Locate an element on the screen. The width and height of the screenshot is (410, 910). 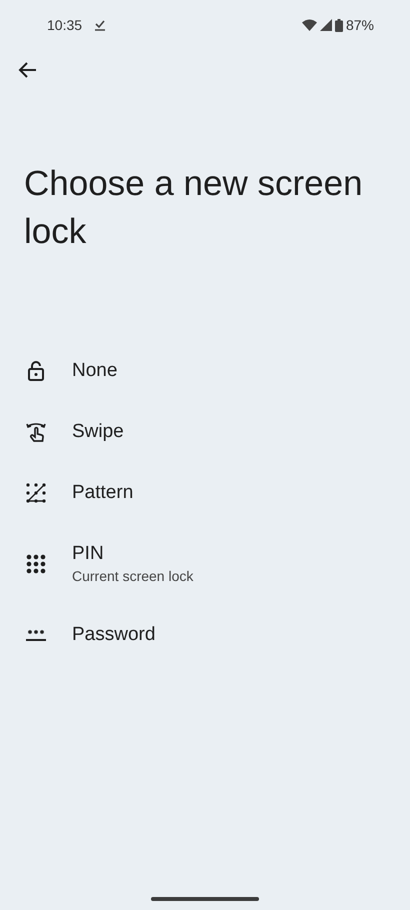
lock-option: Pattern is located at coordinates (205, 492).